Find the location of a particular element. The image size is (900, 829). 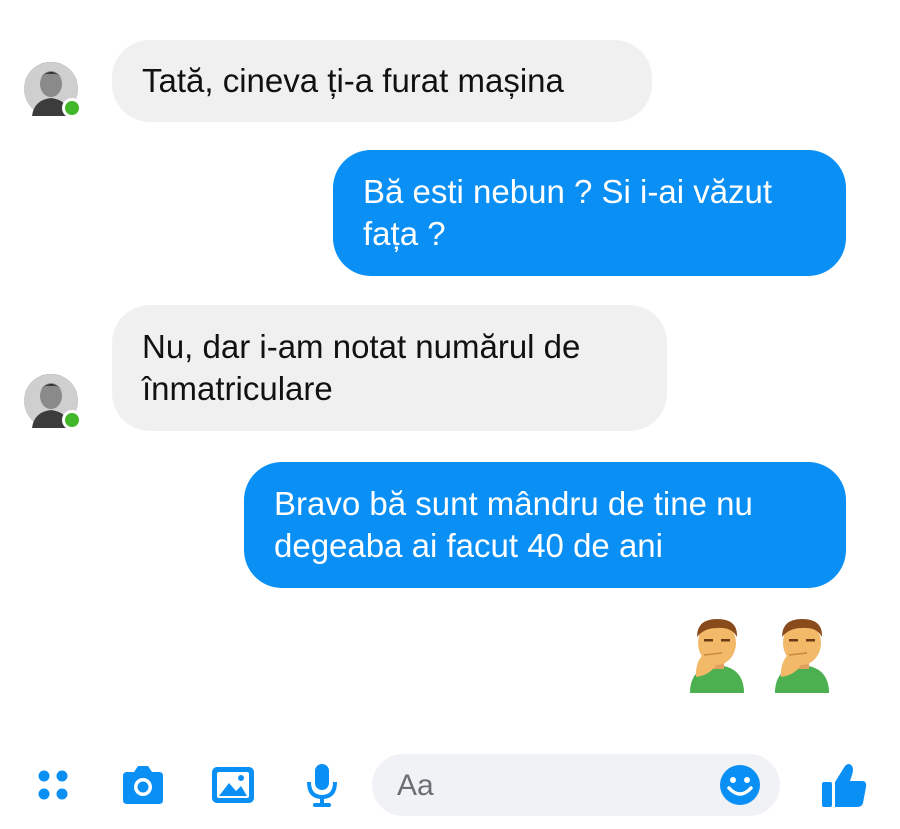

message-text-line-1: Bă esti nebun ? Si i-ai văzut is located at coordinates (568, 191).